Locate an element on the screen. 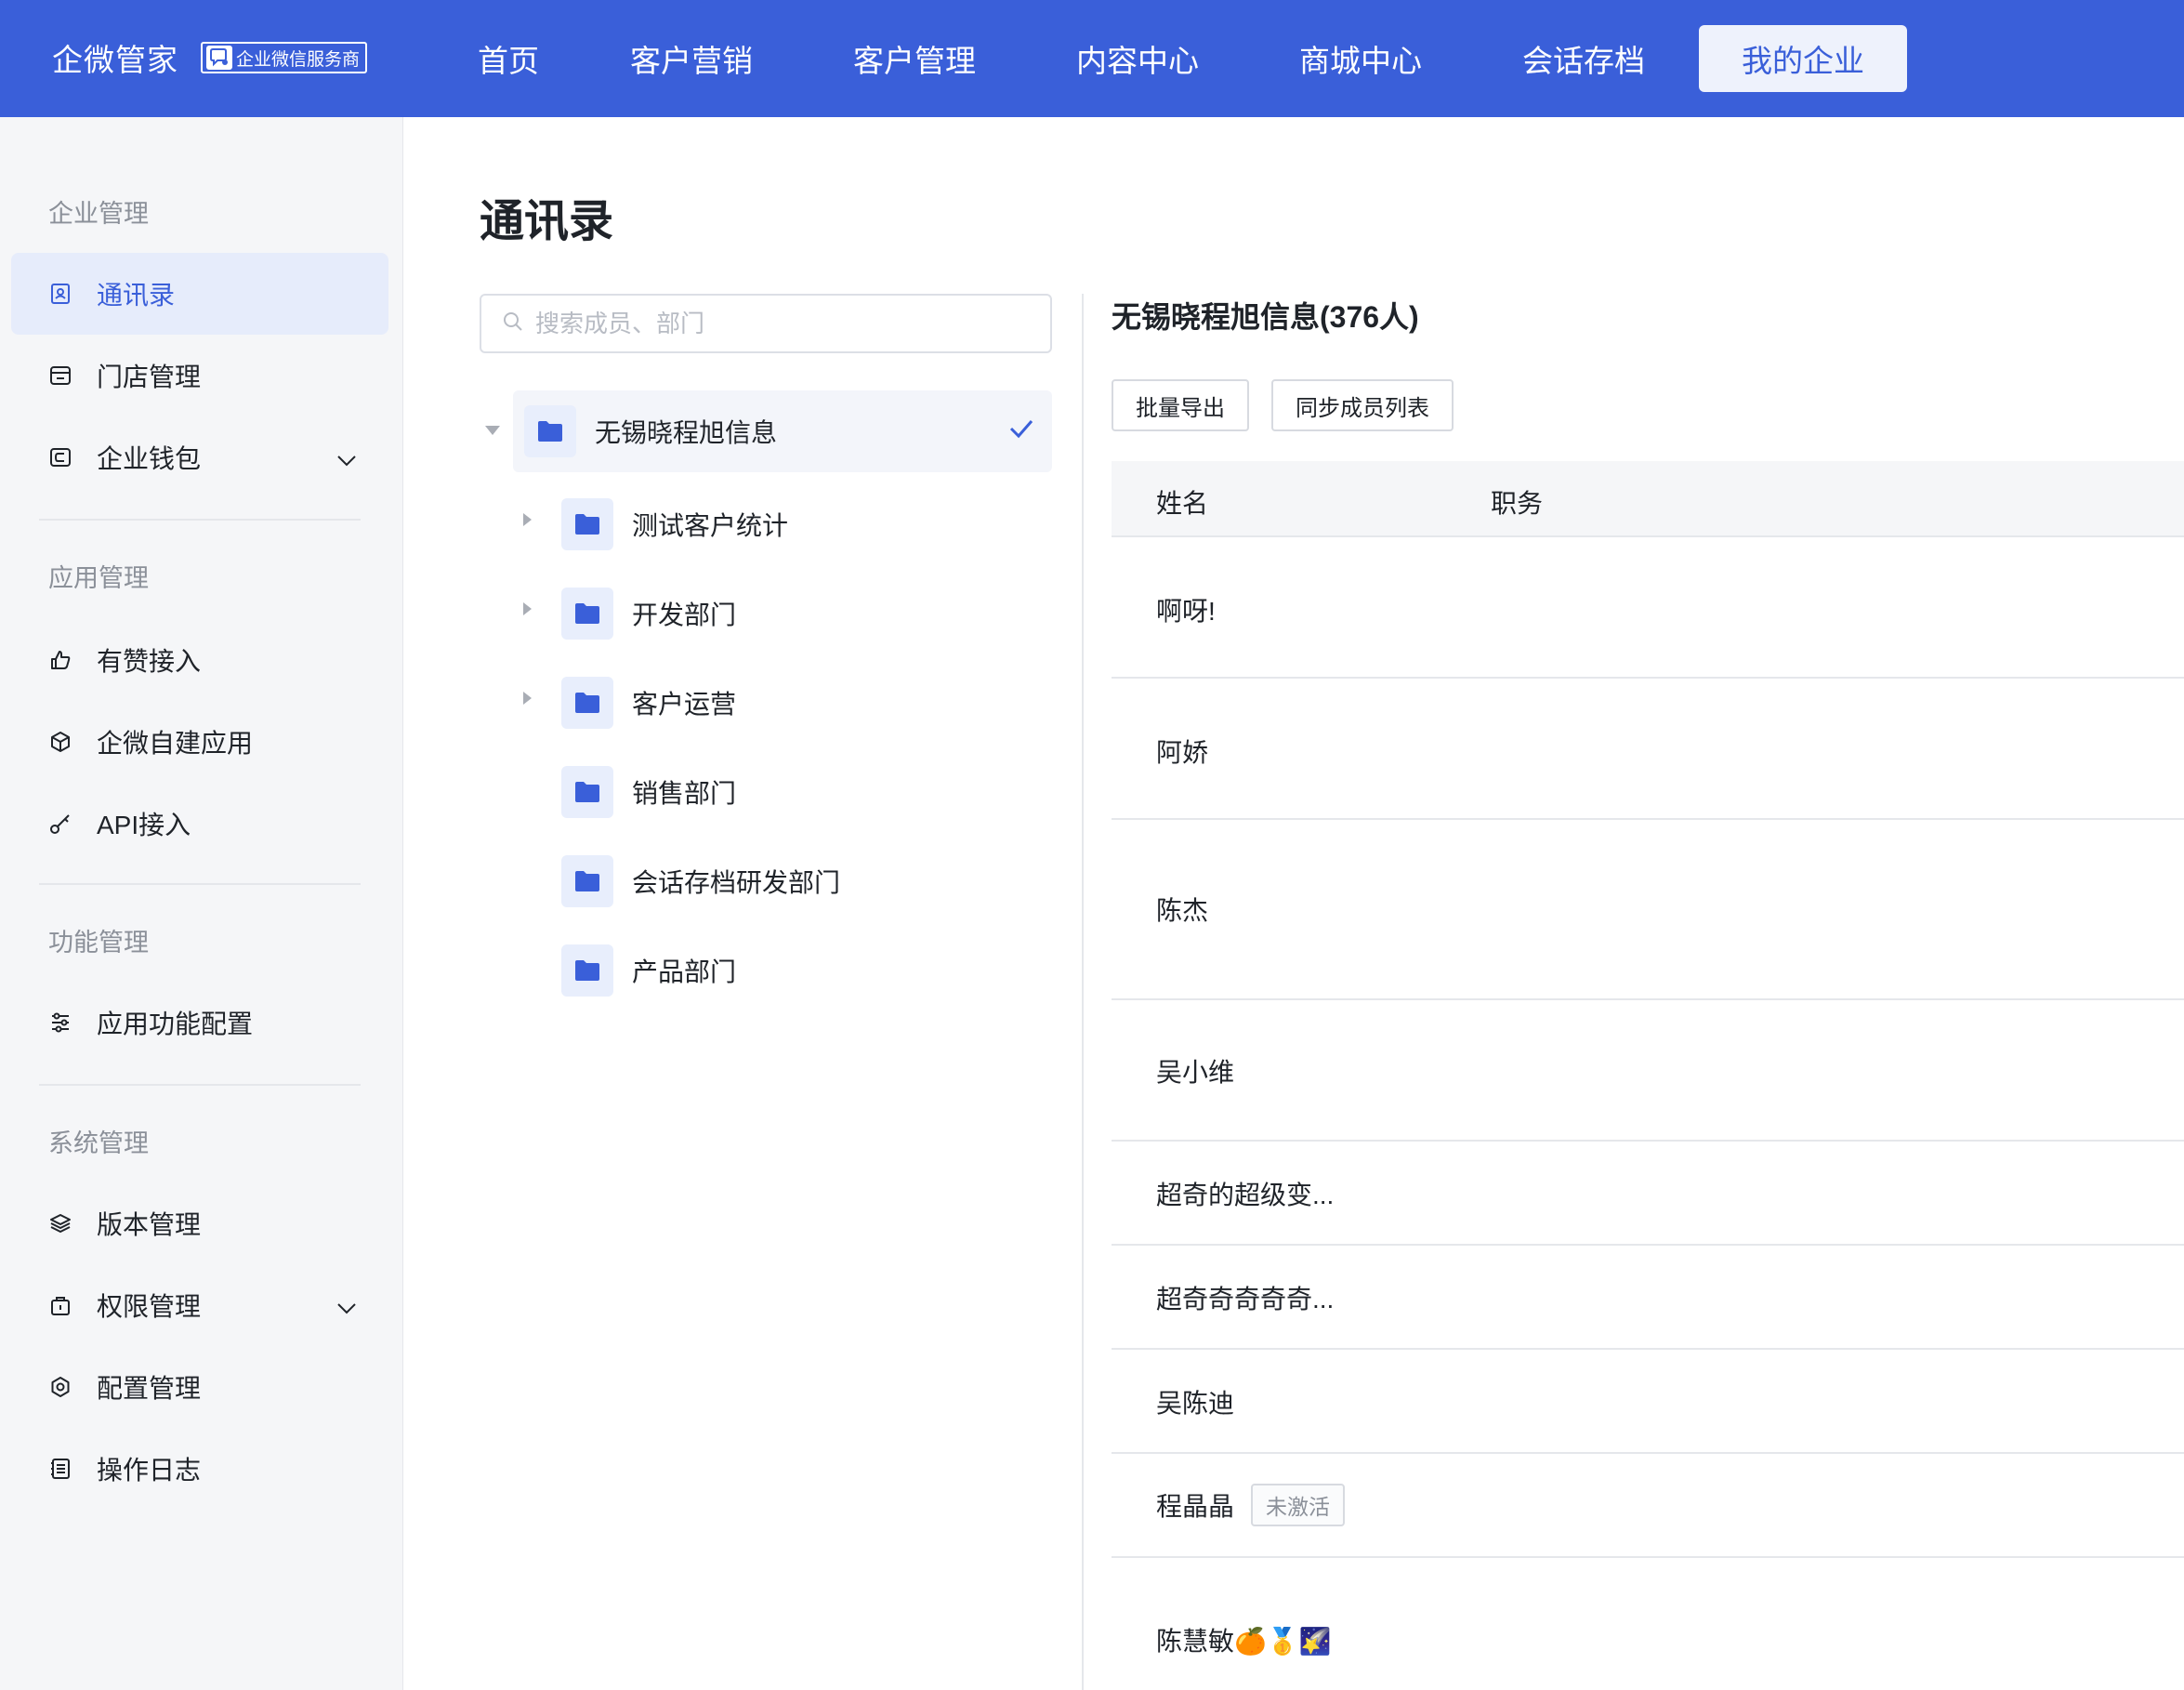 This screenshot has width=2184, height=1690. table-header: 姓名 职务 is located at coordinates (1648, 499).